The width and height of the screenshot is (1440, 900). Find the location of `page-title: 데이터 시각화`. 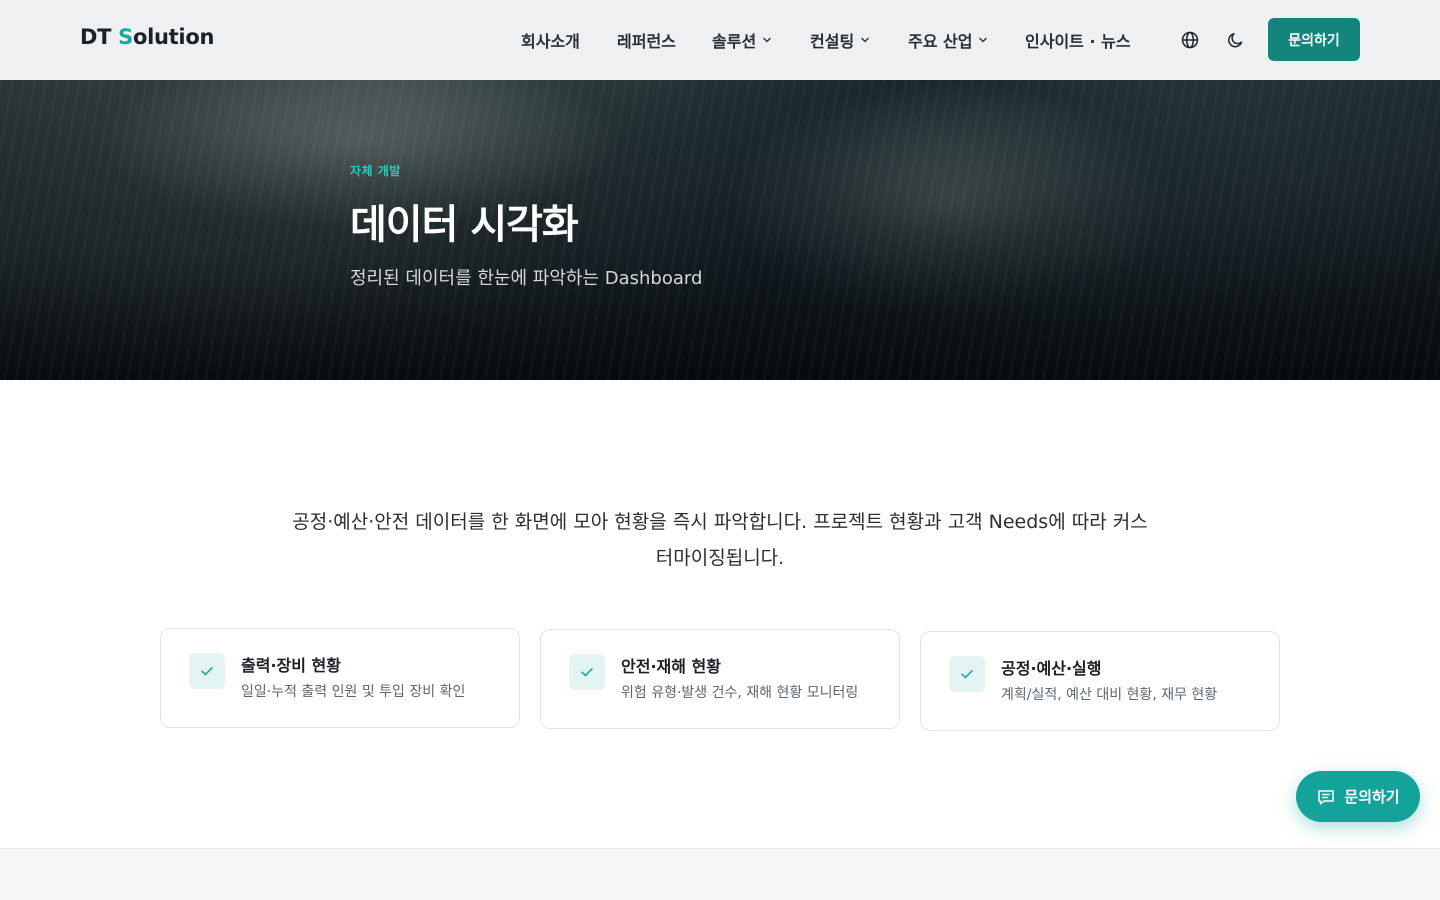

page-title: 데이터 시각화 is located at coordinates (464, 225).